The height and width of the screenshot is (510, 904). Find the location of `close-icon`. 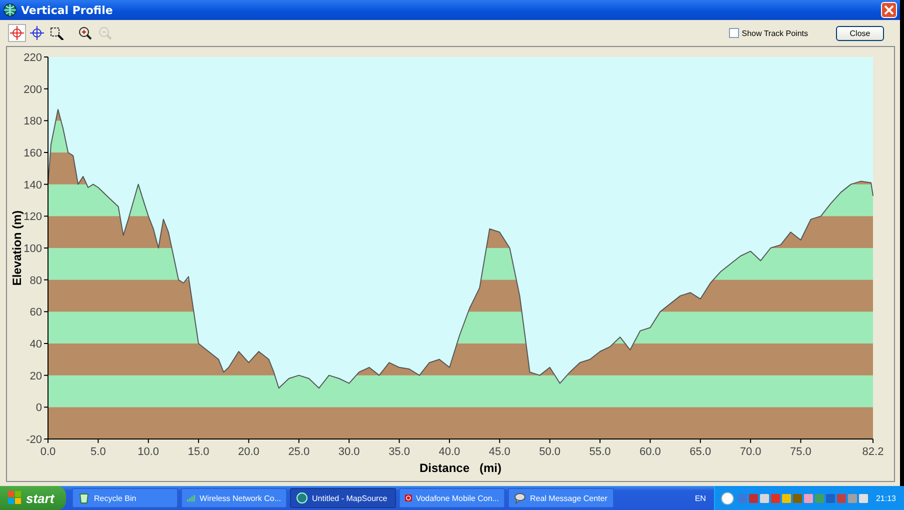

close-icon is located at coordinates (889, 10).